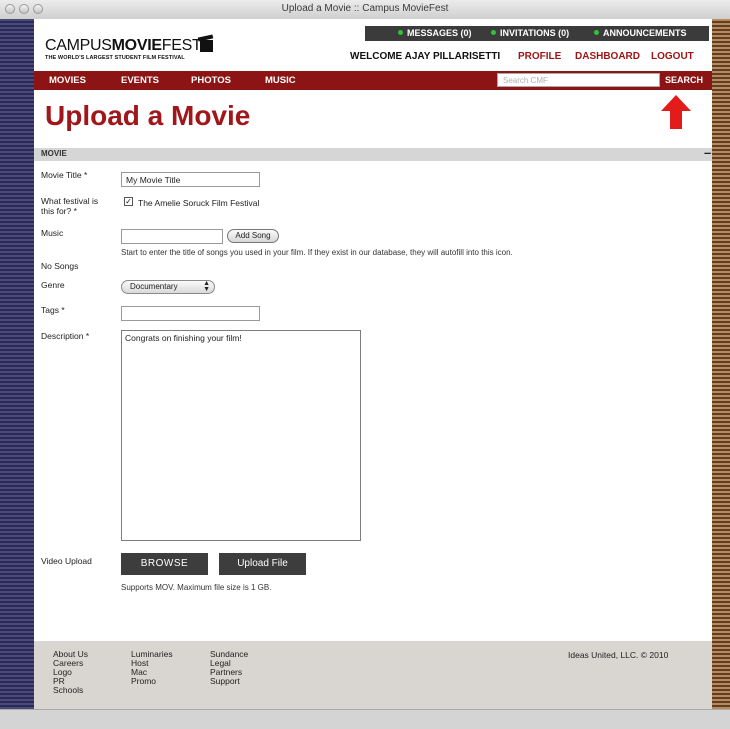 The image size is (730, 729). What do you see at coordinates (17, 364) in the screenshot?
I see `left-background-stripes` at bounding box center [17, 364].